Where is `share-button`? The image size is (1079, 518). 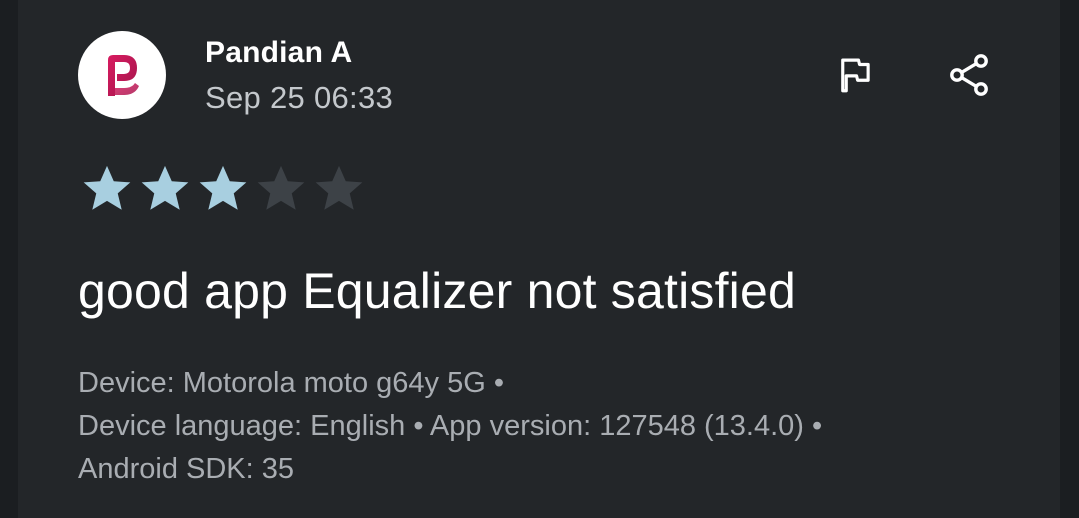 share-button is located at coordinates (969, 75).